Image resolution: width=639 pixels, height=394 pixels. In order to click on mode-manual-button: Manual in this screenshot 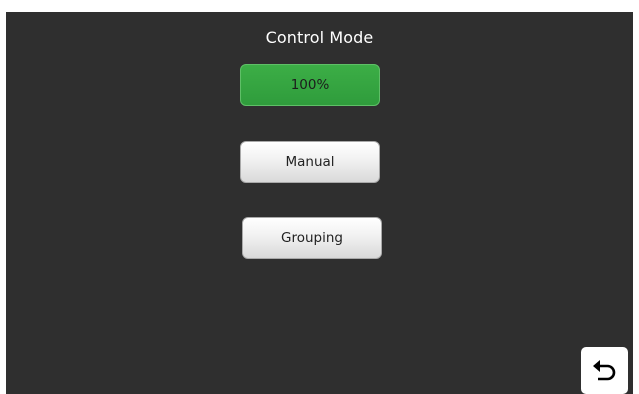, I will do `click(310, 162)`.